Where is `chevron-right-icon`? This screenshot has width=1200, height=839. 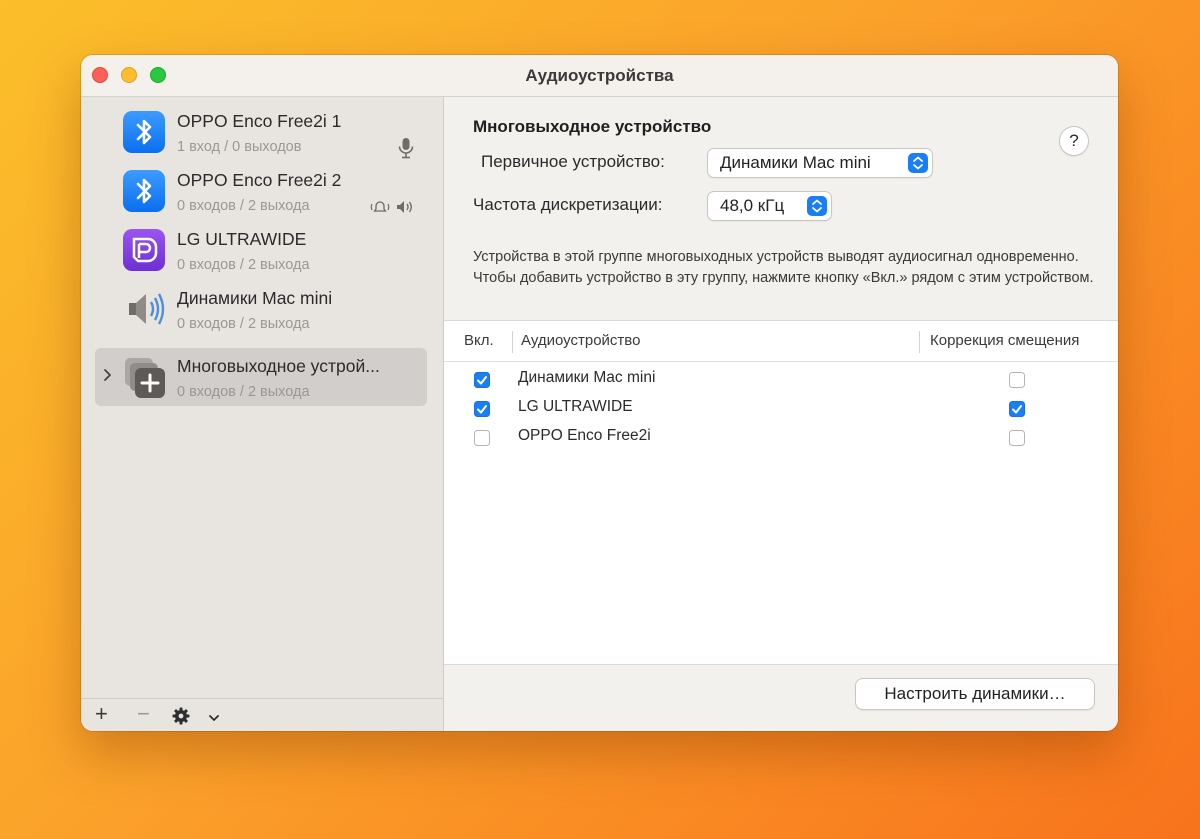
chevron-right-icon is located at coordinates (108, 377).